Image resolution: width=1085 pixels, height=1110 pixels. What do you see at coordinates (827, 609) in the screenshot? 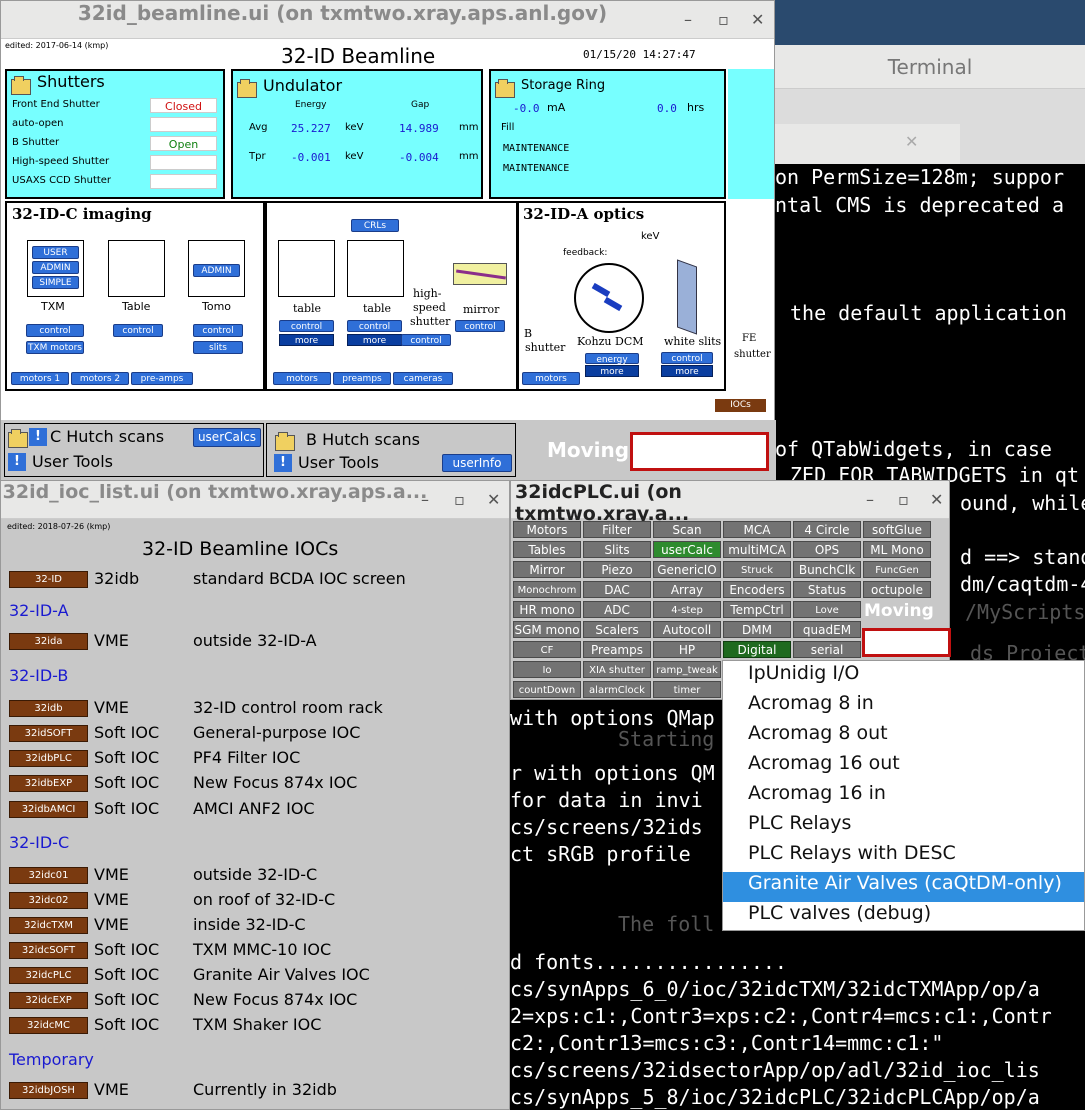
I see `plc-button: Love` at bounding box center [827, 609].